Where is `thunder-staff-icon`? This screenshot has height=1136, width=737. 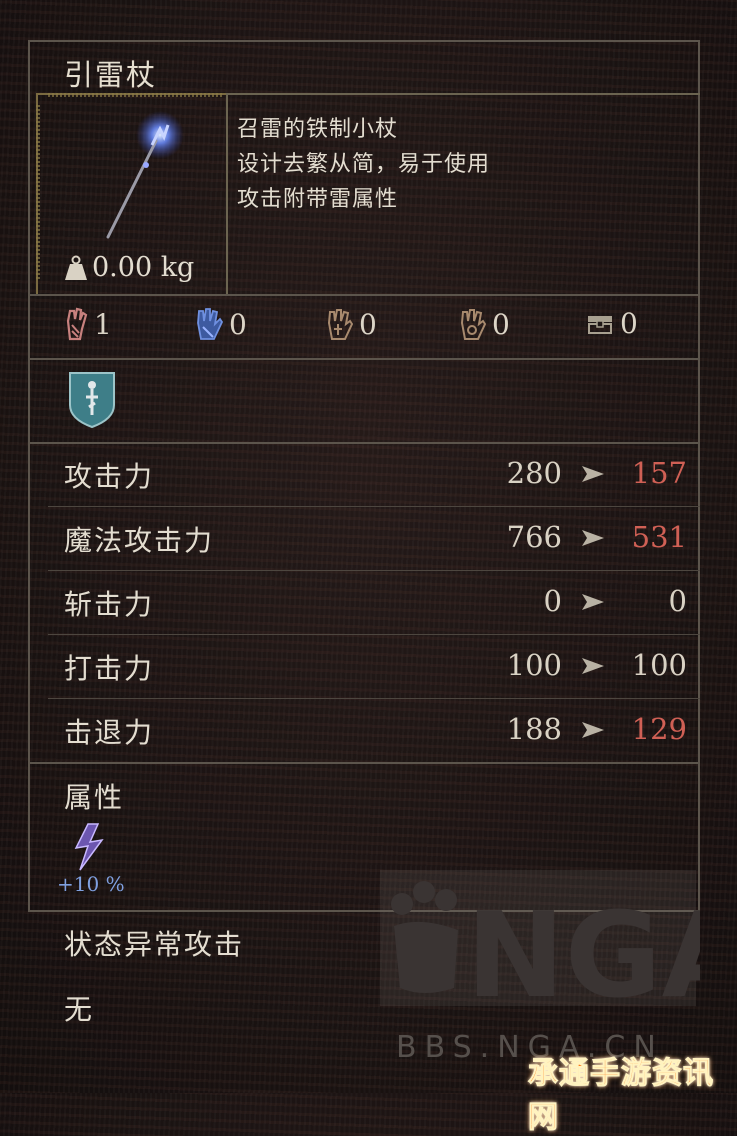 thunder-staff-icon is located at coordinates (145, 175).